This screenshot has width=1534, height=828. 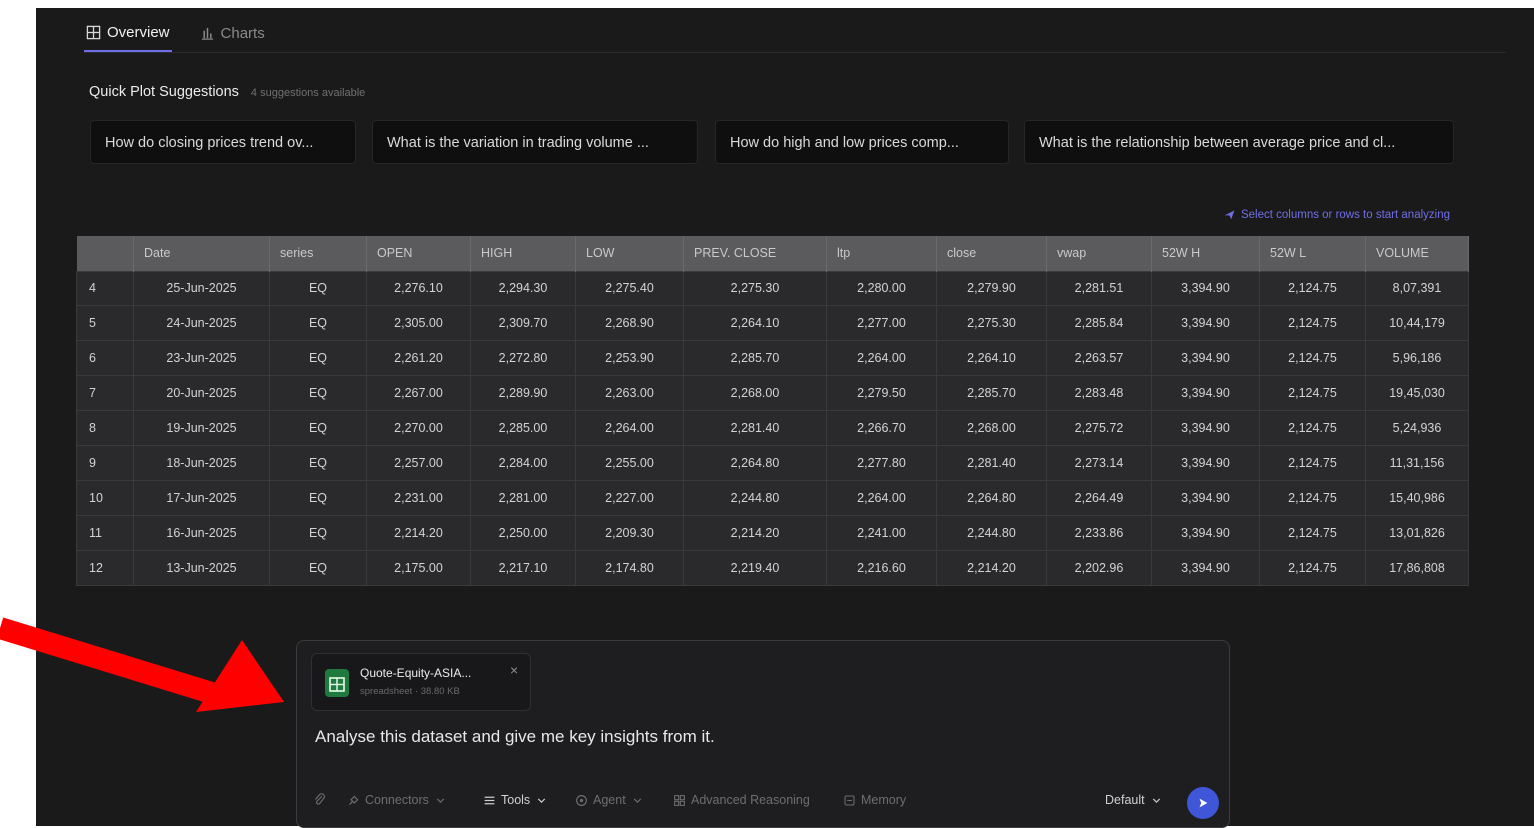 What do you see at coordinates (1099, 532) in the screenshot?
I see `table-cell: 2,233.86` at bounding box center [1099, 532].